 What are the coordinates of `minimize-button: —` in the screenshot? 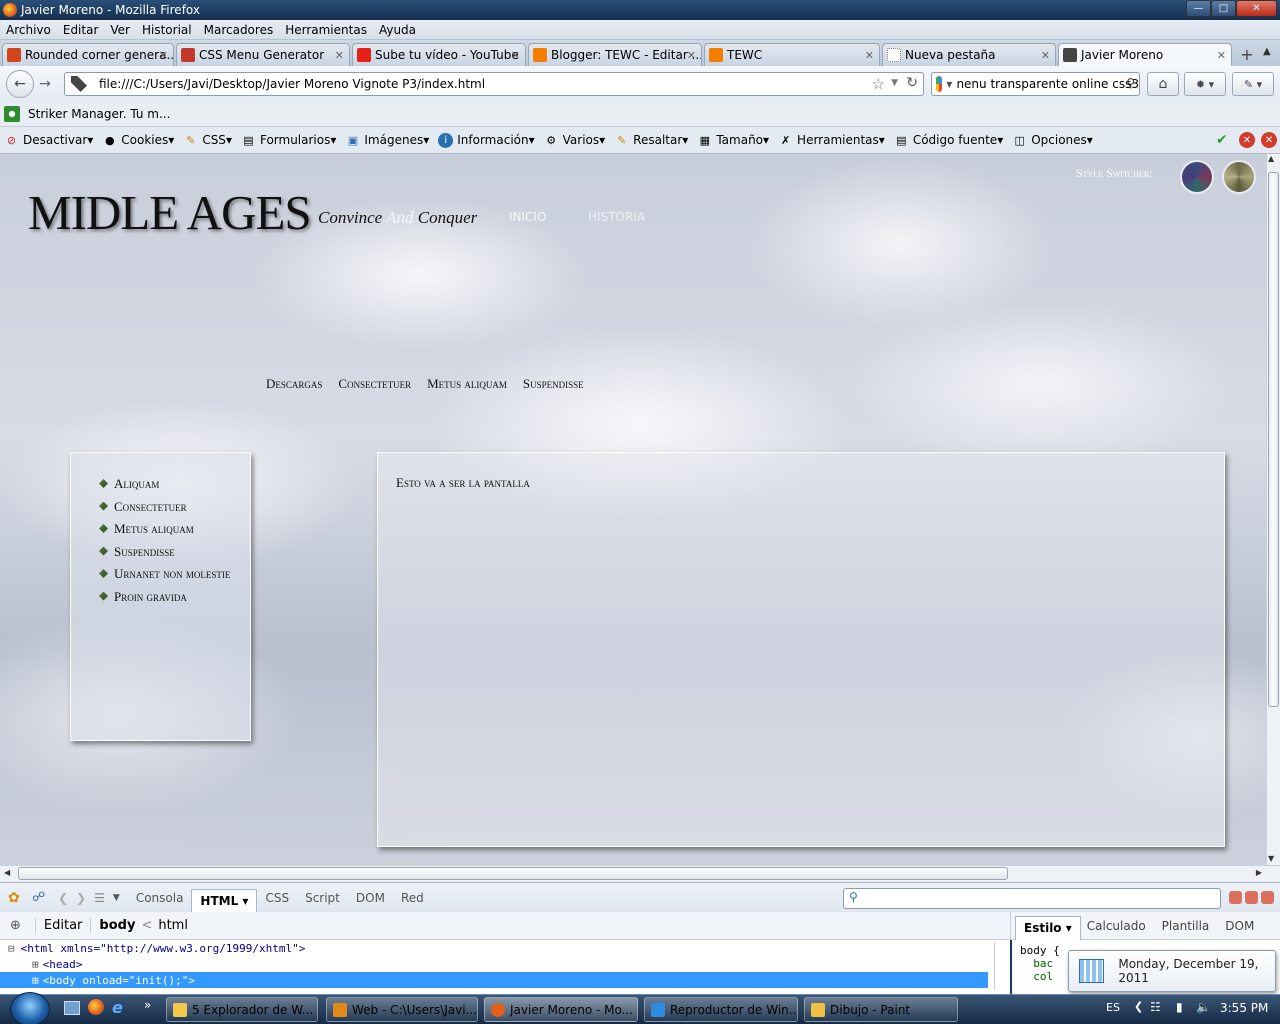 It's located at (1198, 8).